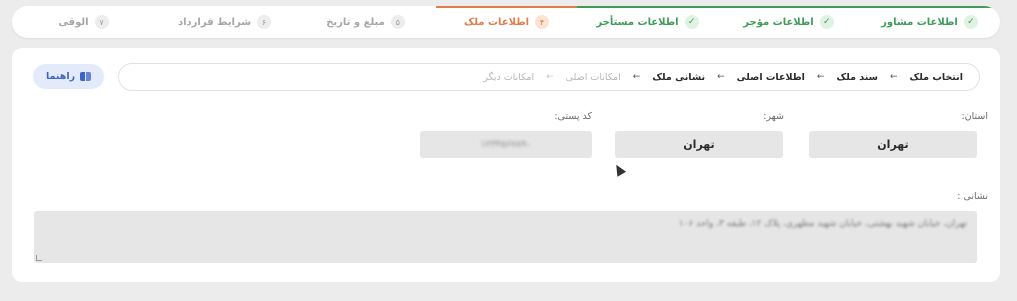 This screenshot has width=1017, height=301. I want to click on postal-code-field: ۱۲۳۴۵۶۷۸۹۰, so click(506, 144).